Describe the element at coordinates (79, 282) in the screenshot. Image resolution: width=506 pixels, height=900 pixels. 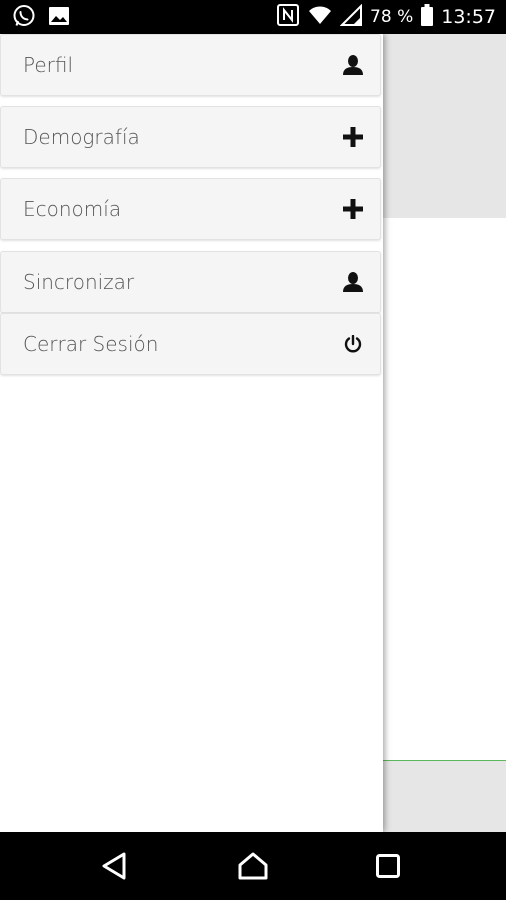
I see `menu-item-label: Sincronizar` at that location.